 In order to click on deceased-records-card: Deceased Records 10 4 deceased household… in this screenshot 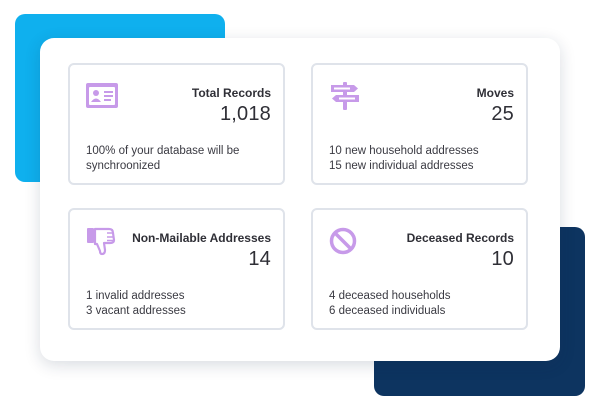, I will do `click(419, 269)`.